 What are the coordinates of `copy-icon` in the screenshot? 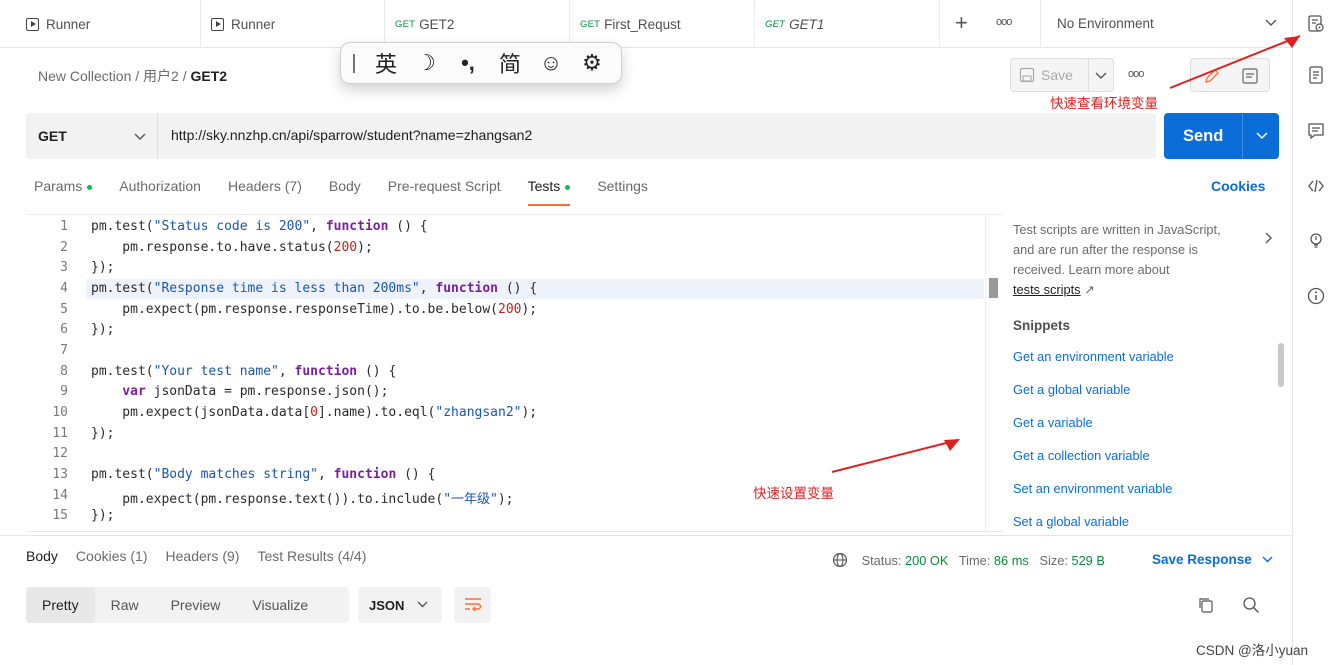 It's located at (1206, 605).